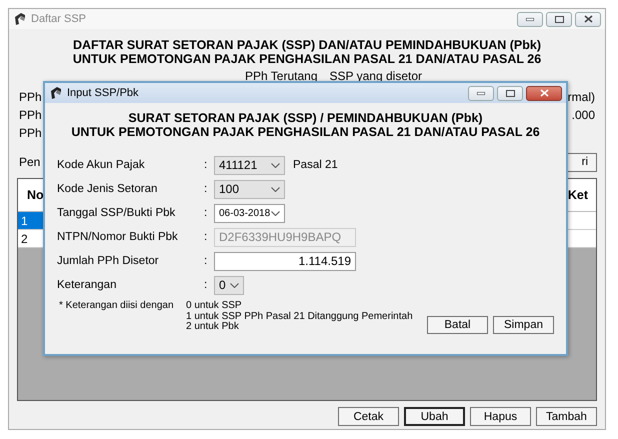 This screenshot has height=439, width=618. What do you see at coordinates (31, 238) in the screenshot?
I see `table-cell: 2` at bounding box center [31, 238].